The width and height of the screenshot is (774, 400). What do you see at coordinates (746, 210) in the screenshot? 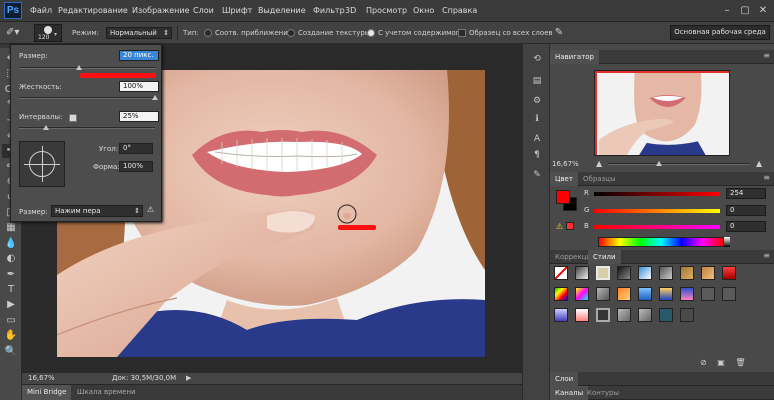
I see `green-channel-value: 0` at bounding box center [746, 210].